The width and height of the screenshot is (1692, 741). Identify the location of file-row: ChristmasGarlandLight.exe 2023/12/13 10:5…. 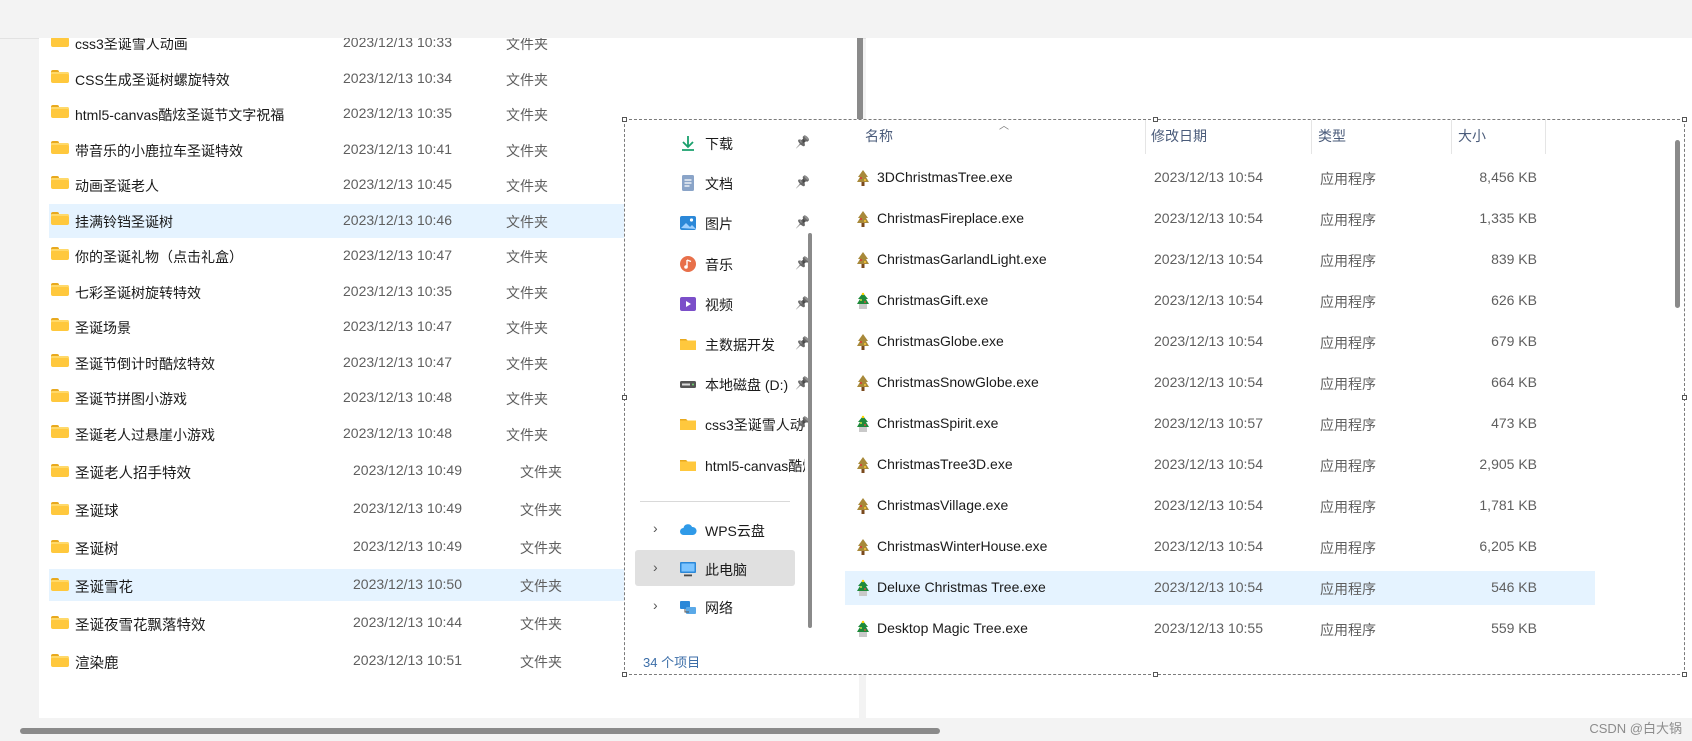
(1220, 260).